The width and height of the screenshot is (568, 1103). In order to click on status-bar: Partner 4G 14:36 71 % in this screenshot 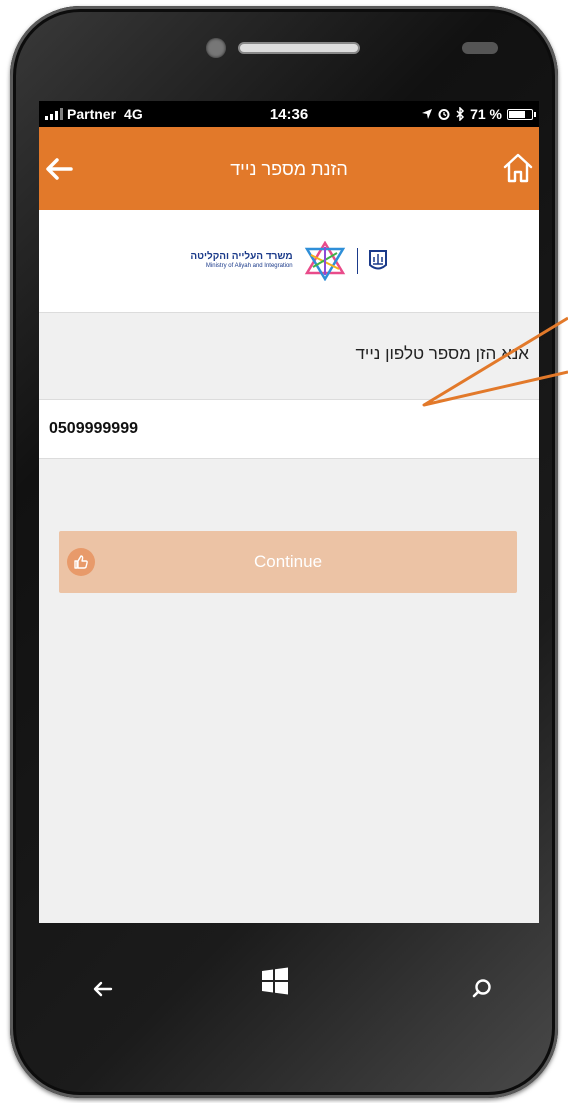, I will do `click(289, 114)`.